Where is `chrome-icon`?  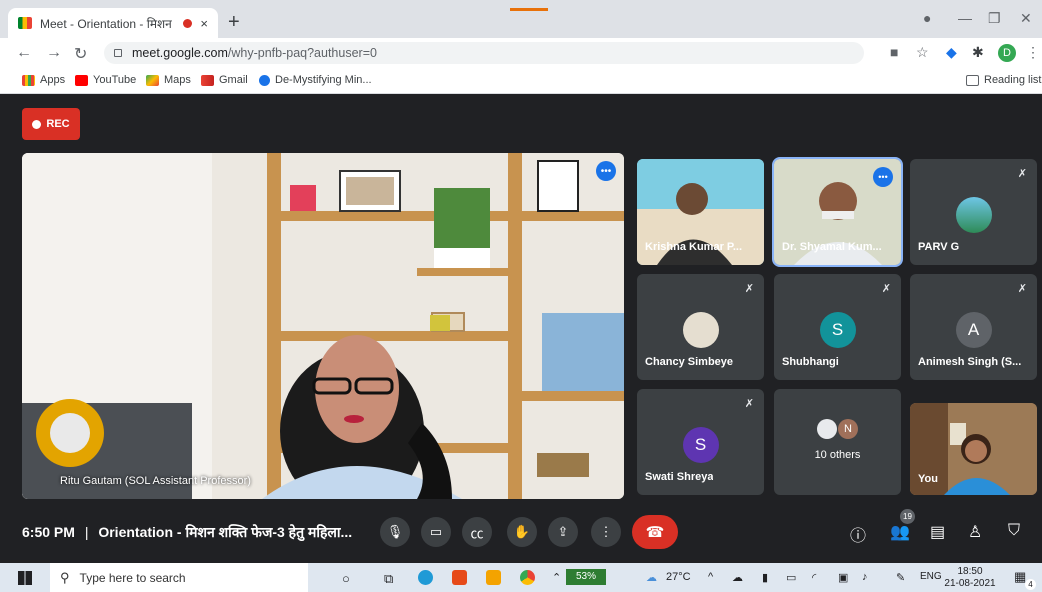 chrome-icon is located at coordinates (527, 577).